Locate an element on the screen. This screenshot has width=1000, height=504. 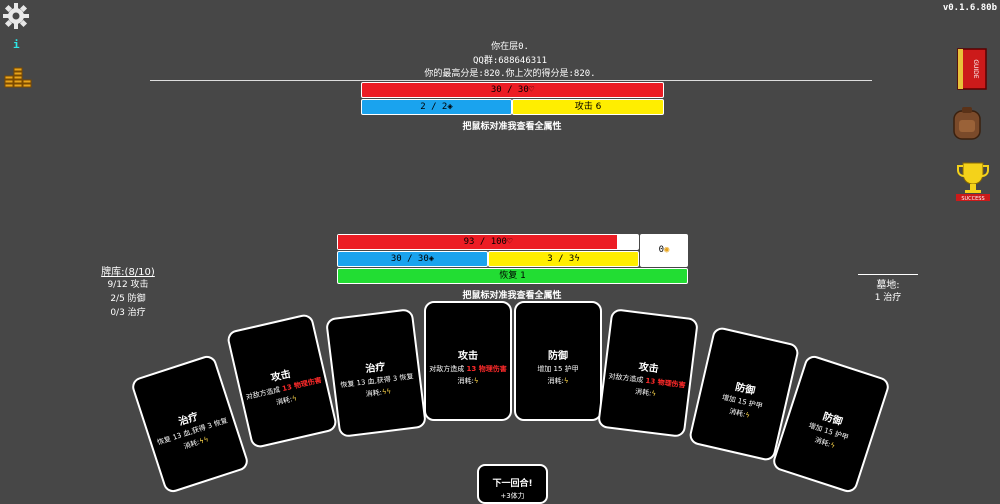
deck-line: 0/3 治疗 is located at coordinates (128, 313).